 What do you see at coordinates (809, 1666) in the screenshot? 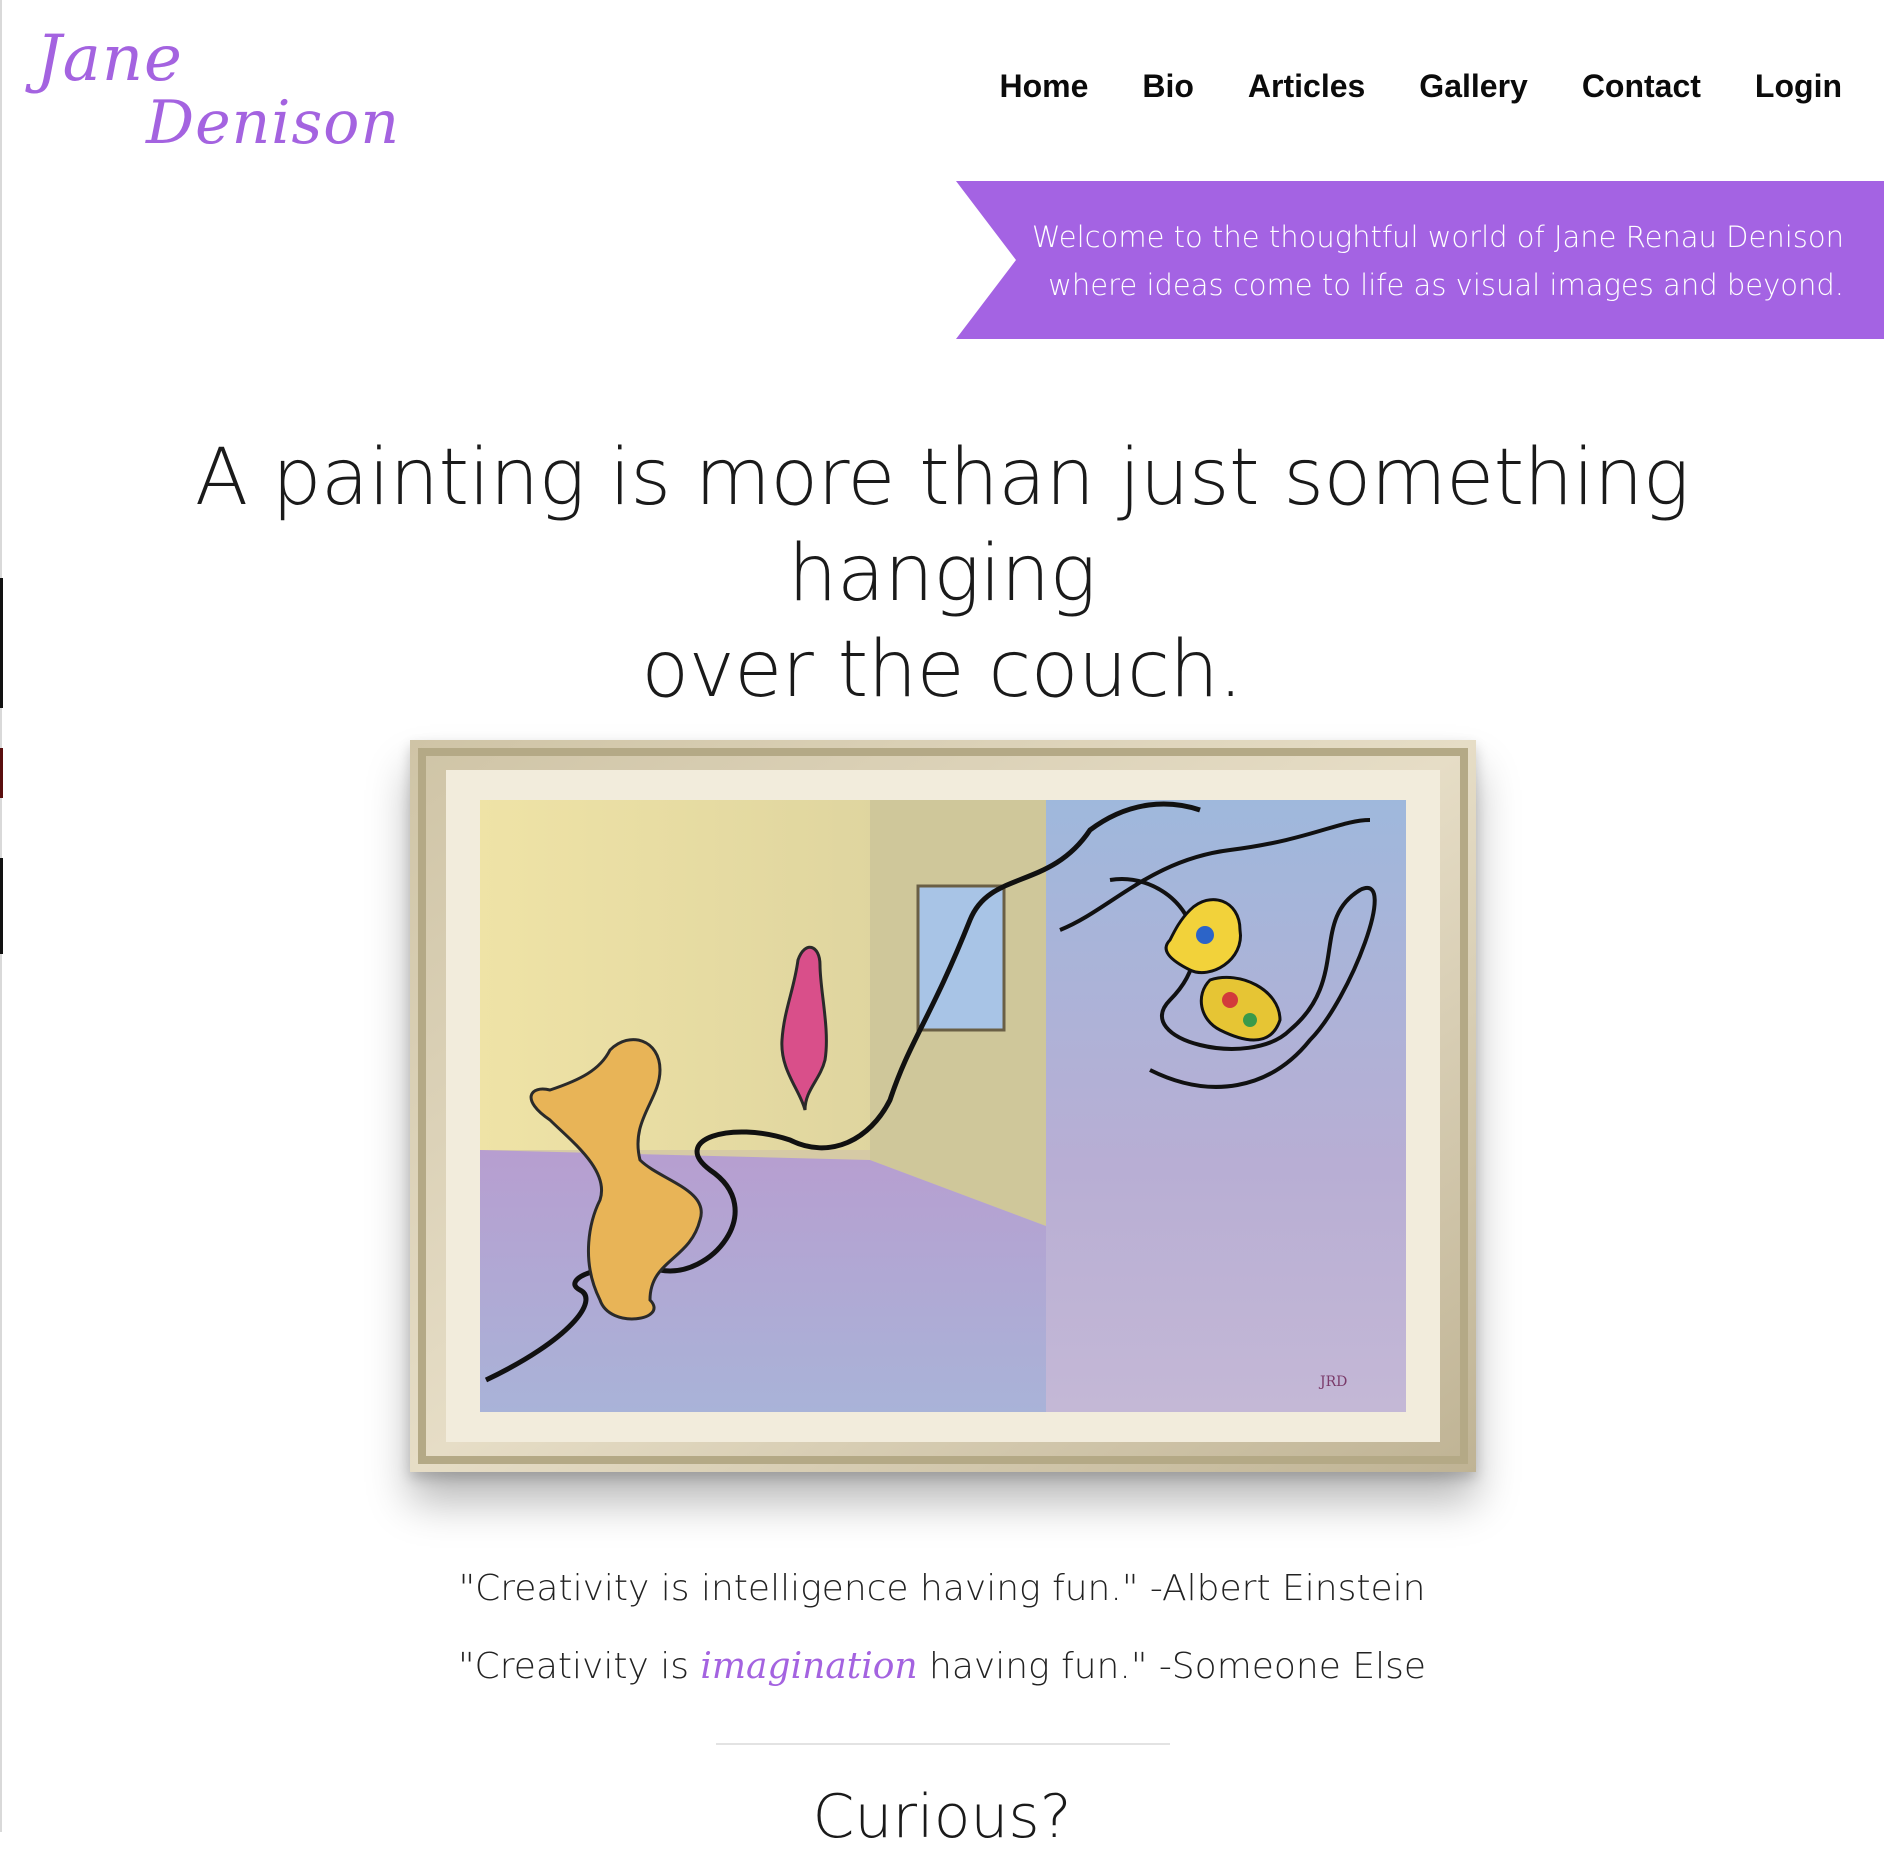
I see `quote2-highlight: imagination` at bounding box center [809, 1666].